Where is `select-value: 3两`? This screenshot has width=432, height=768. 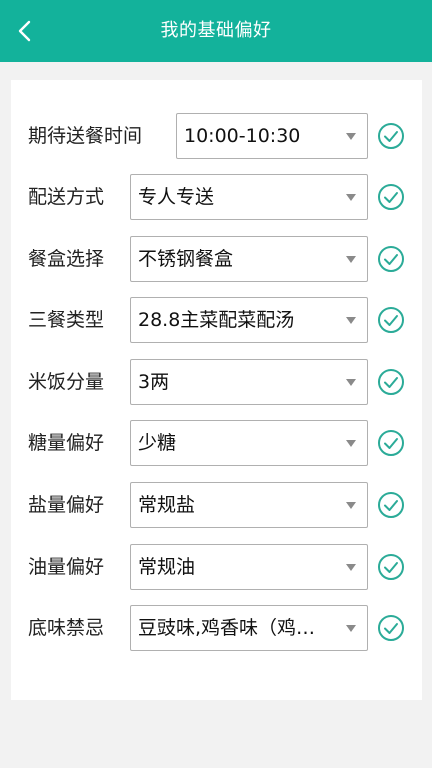 select-value: 3两 is located at coordinates (154, 382).